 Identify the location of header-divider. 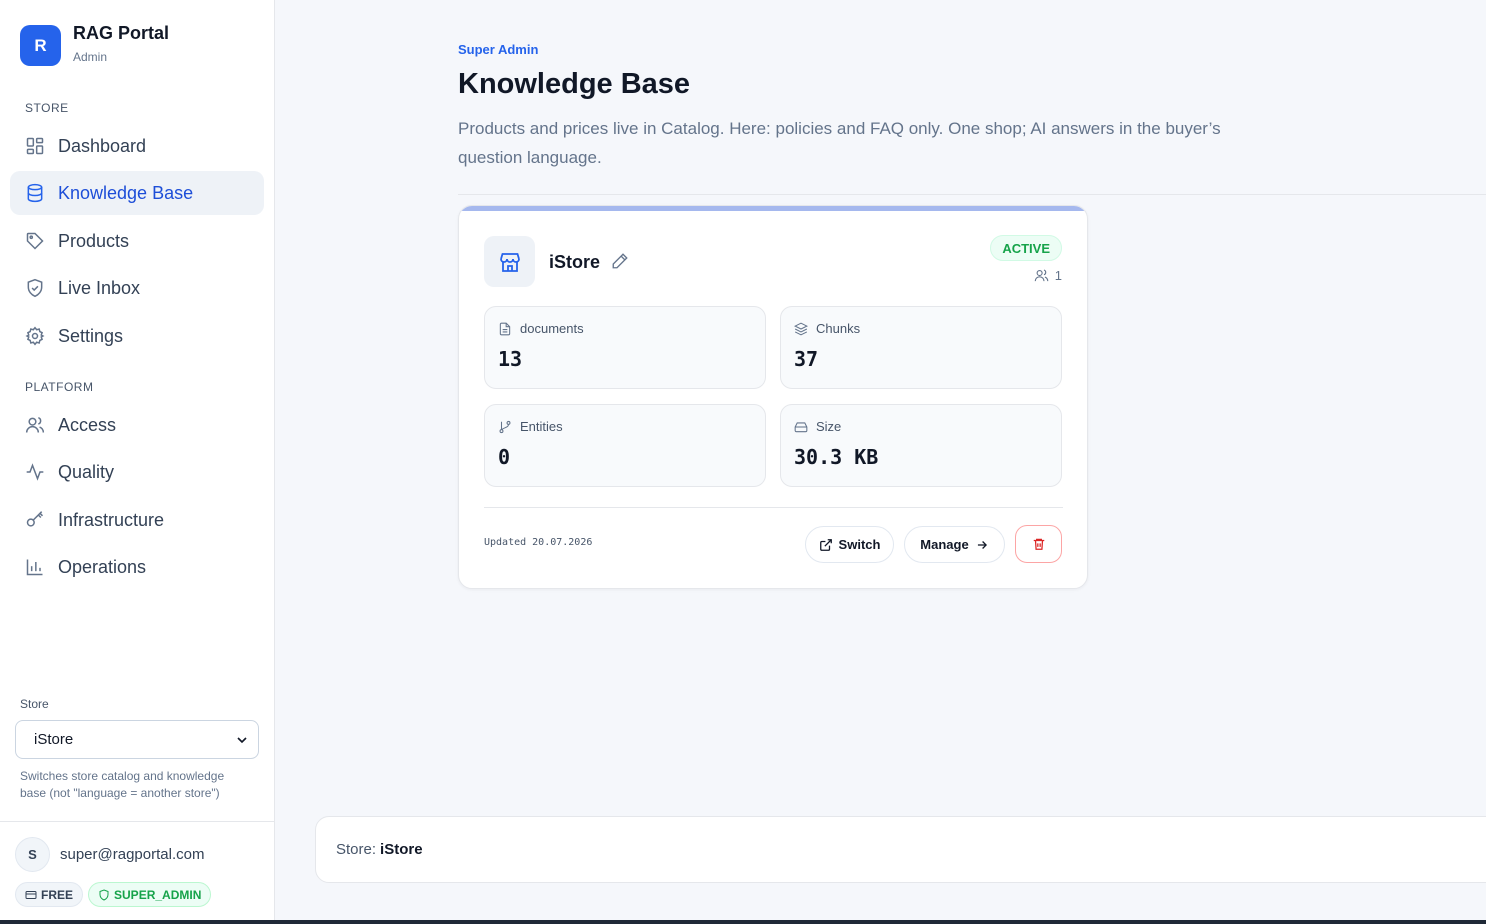
(972, 194).